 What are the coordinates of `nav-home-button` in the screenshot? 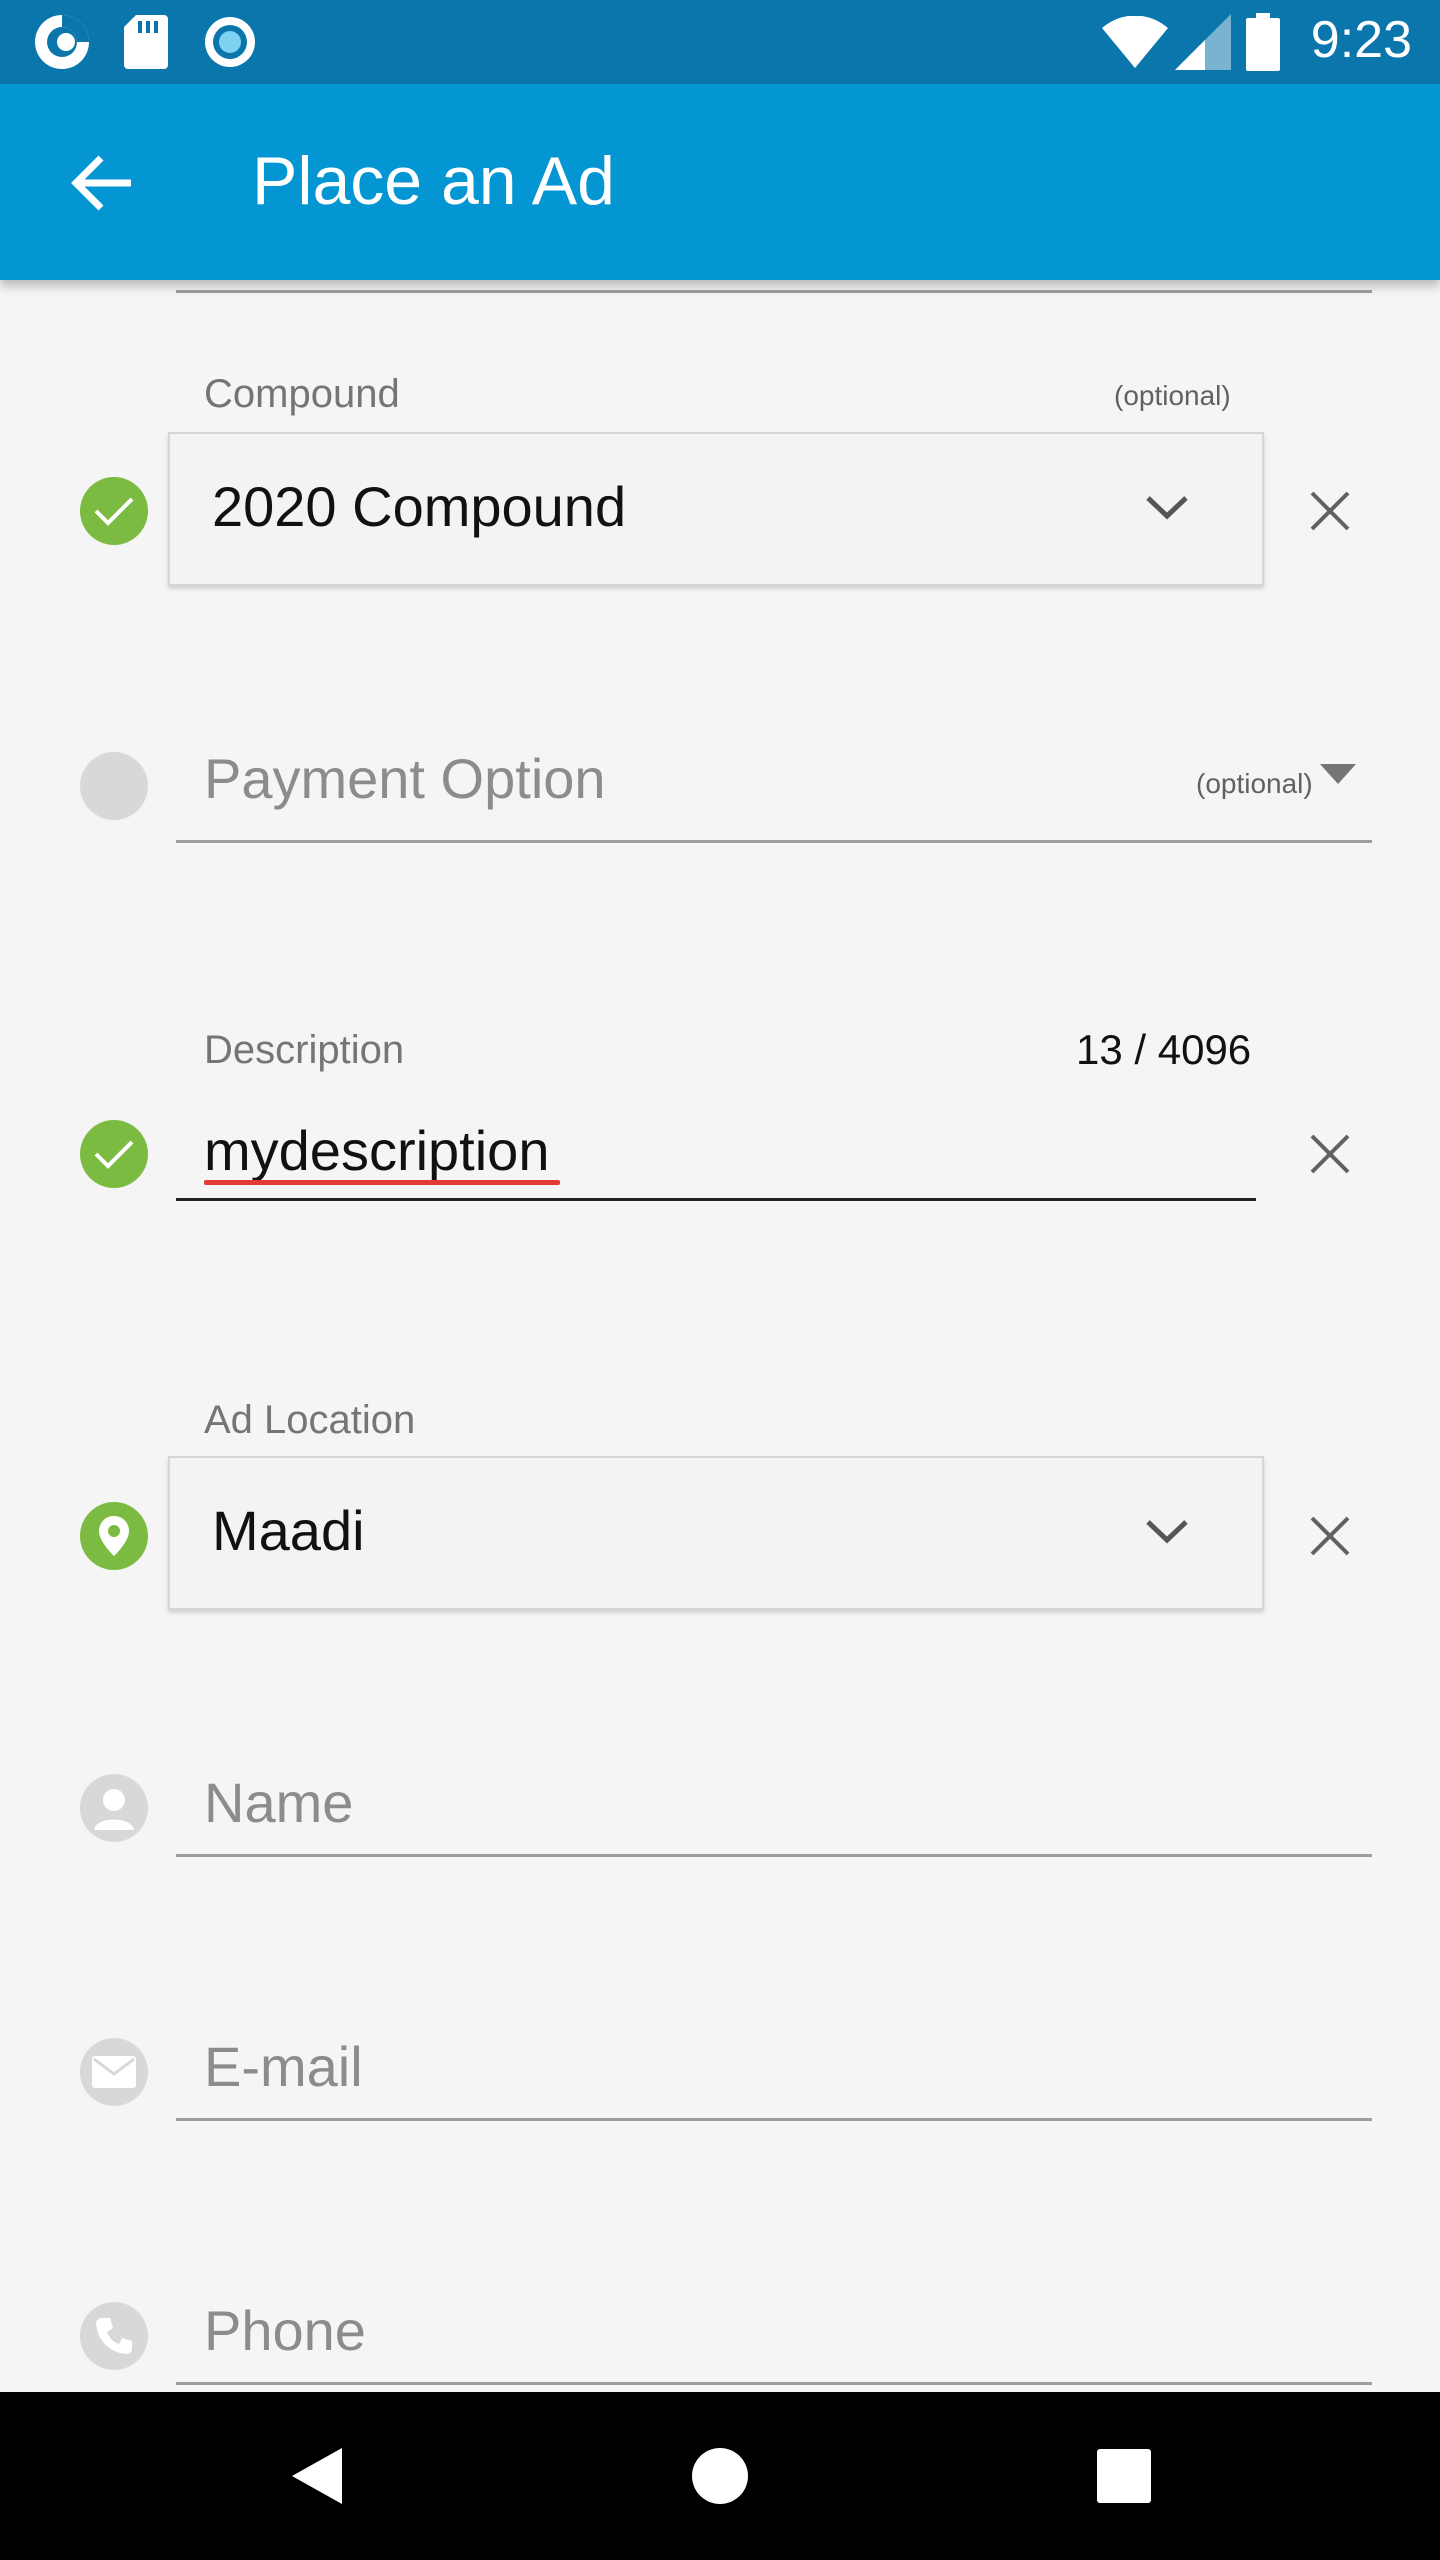 It's located at (720, 2476).